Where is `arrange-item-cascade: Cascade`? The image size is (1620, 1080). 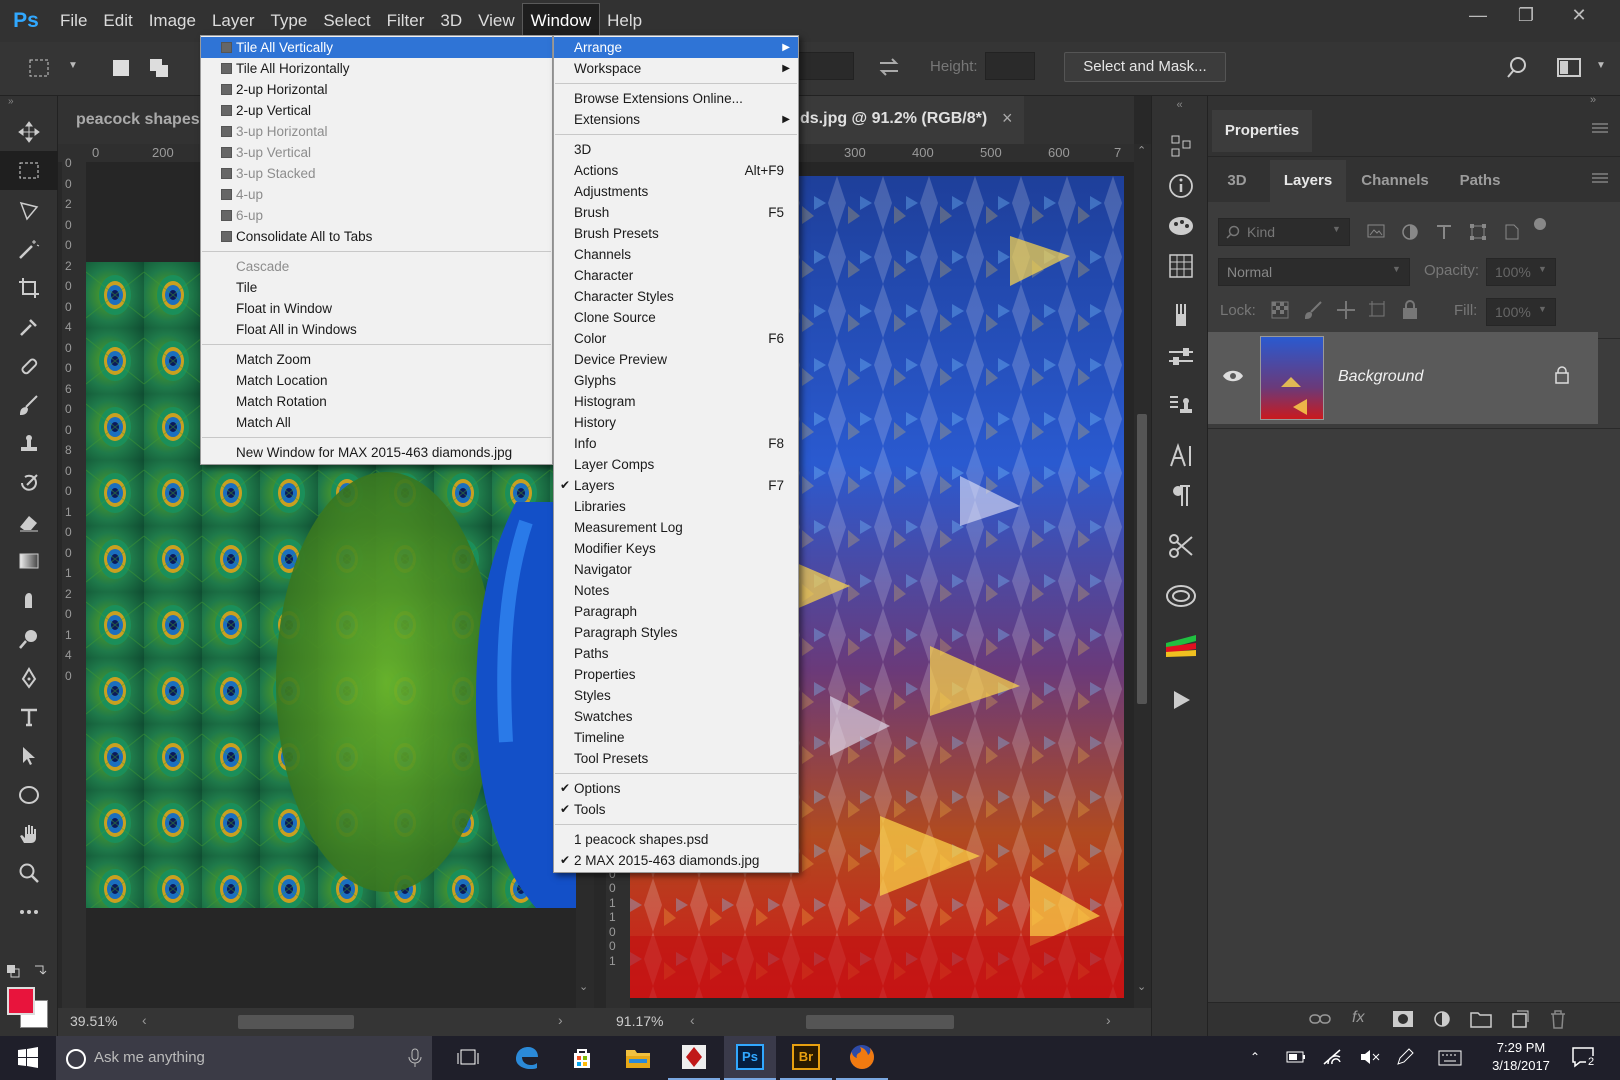
arrange-item-cascade: Cascade is located at coordinates (376, 266).